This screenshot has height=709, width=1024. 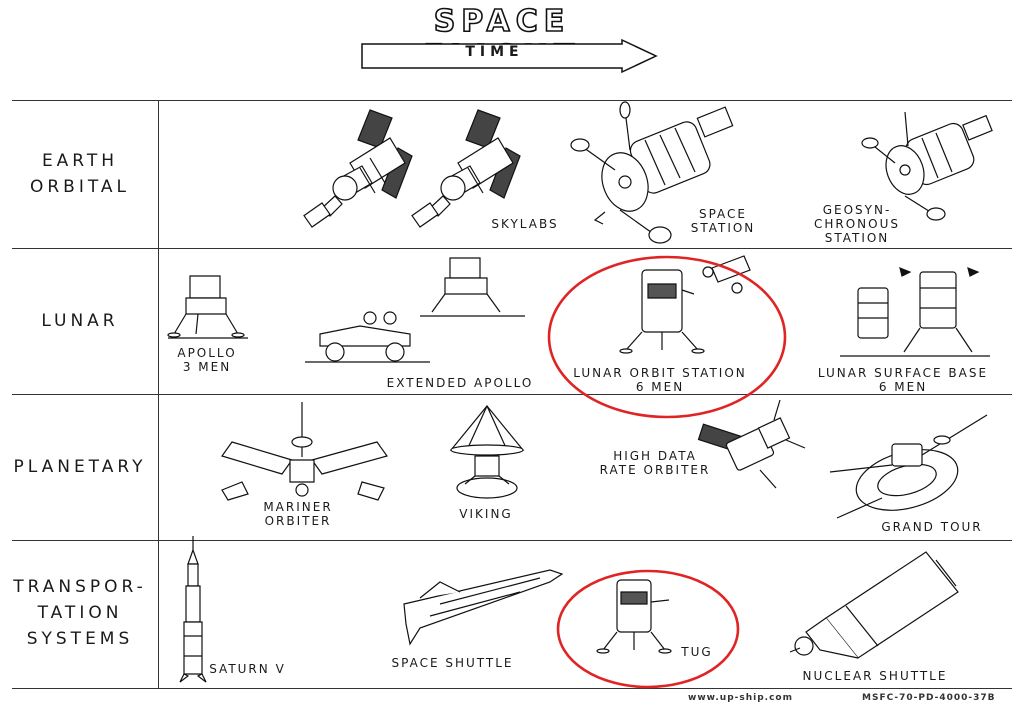 I want to click on apollo-lunar-module-illustration, so click(x=208, y=305).